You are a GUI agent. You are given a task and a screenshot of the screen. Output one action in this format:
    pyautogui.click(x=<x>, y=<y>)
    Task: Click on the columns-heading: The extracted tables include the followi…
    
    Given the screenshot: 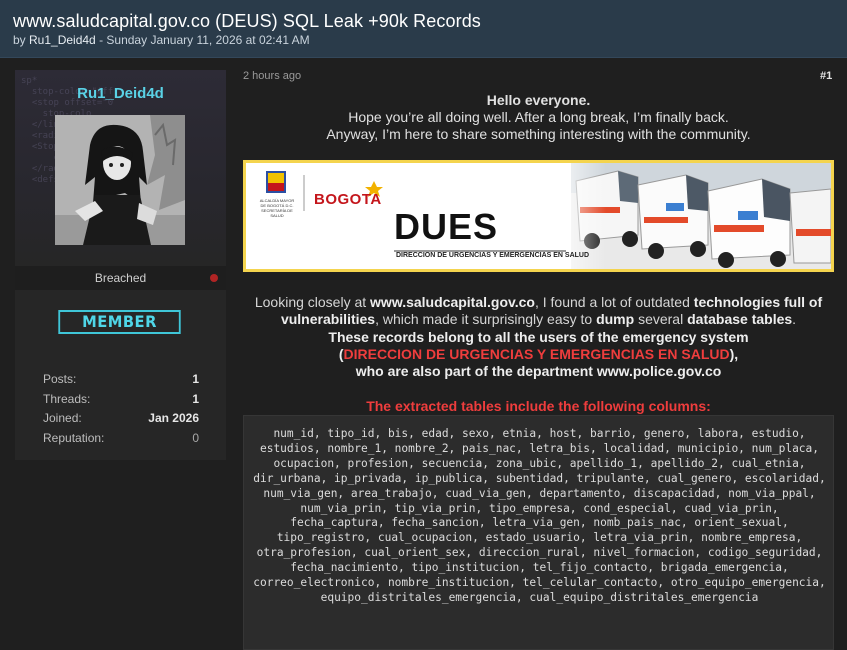 What is the action you would take?
    pyautogui.click(x=538, y=406)
    